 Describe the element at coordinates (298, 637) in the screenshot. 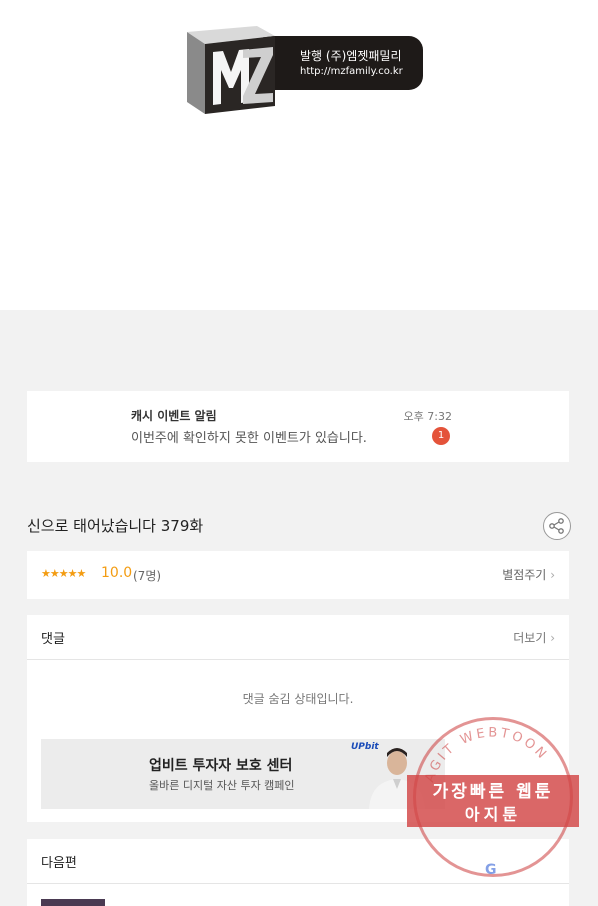

I see `comments-header: 댓글 더보기 ›` at that location.